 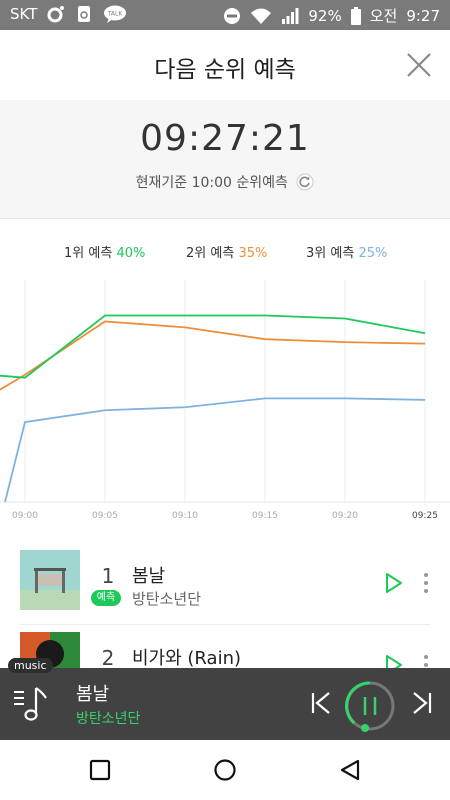 What do you see at coordinates (108, 719) in the screenshot?
I see `player-artist: 방탄소년단` at bounding box center [108, 719].